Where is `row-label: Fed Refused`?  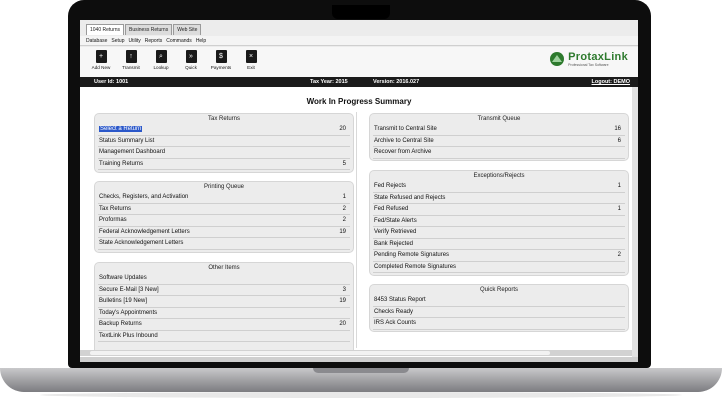 row-label: Fed Refused is located at coordinates (391, 209).